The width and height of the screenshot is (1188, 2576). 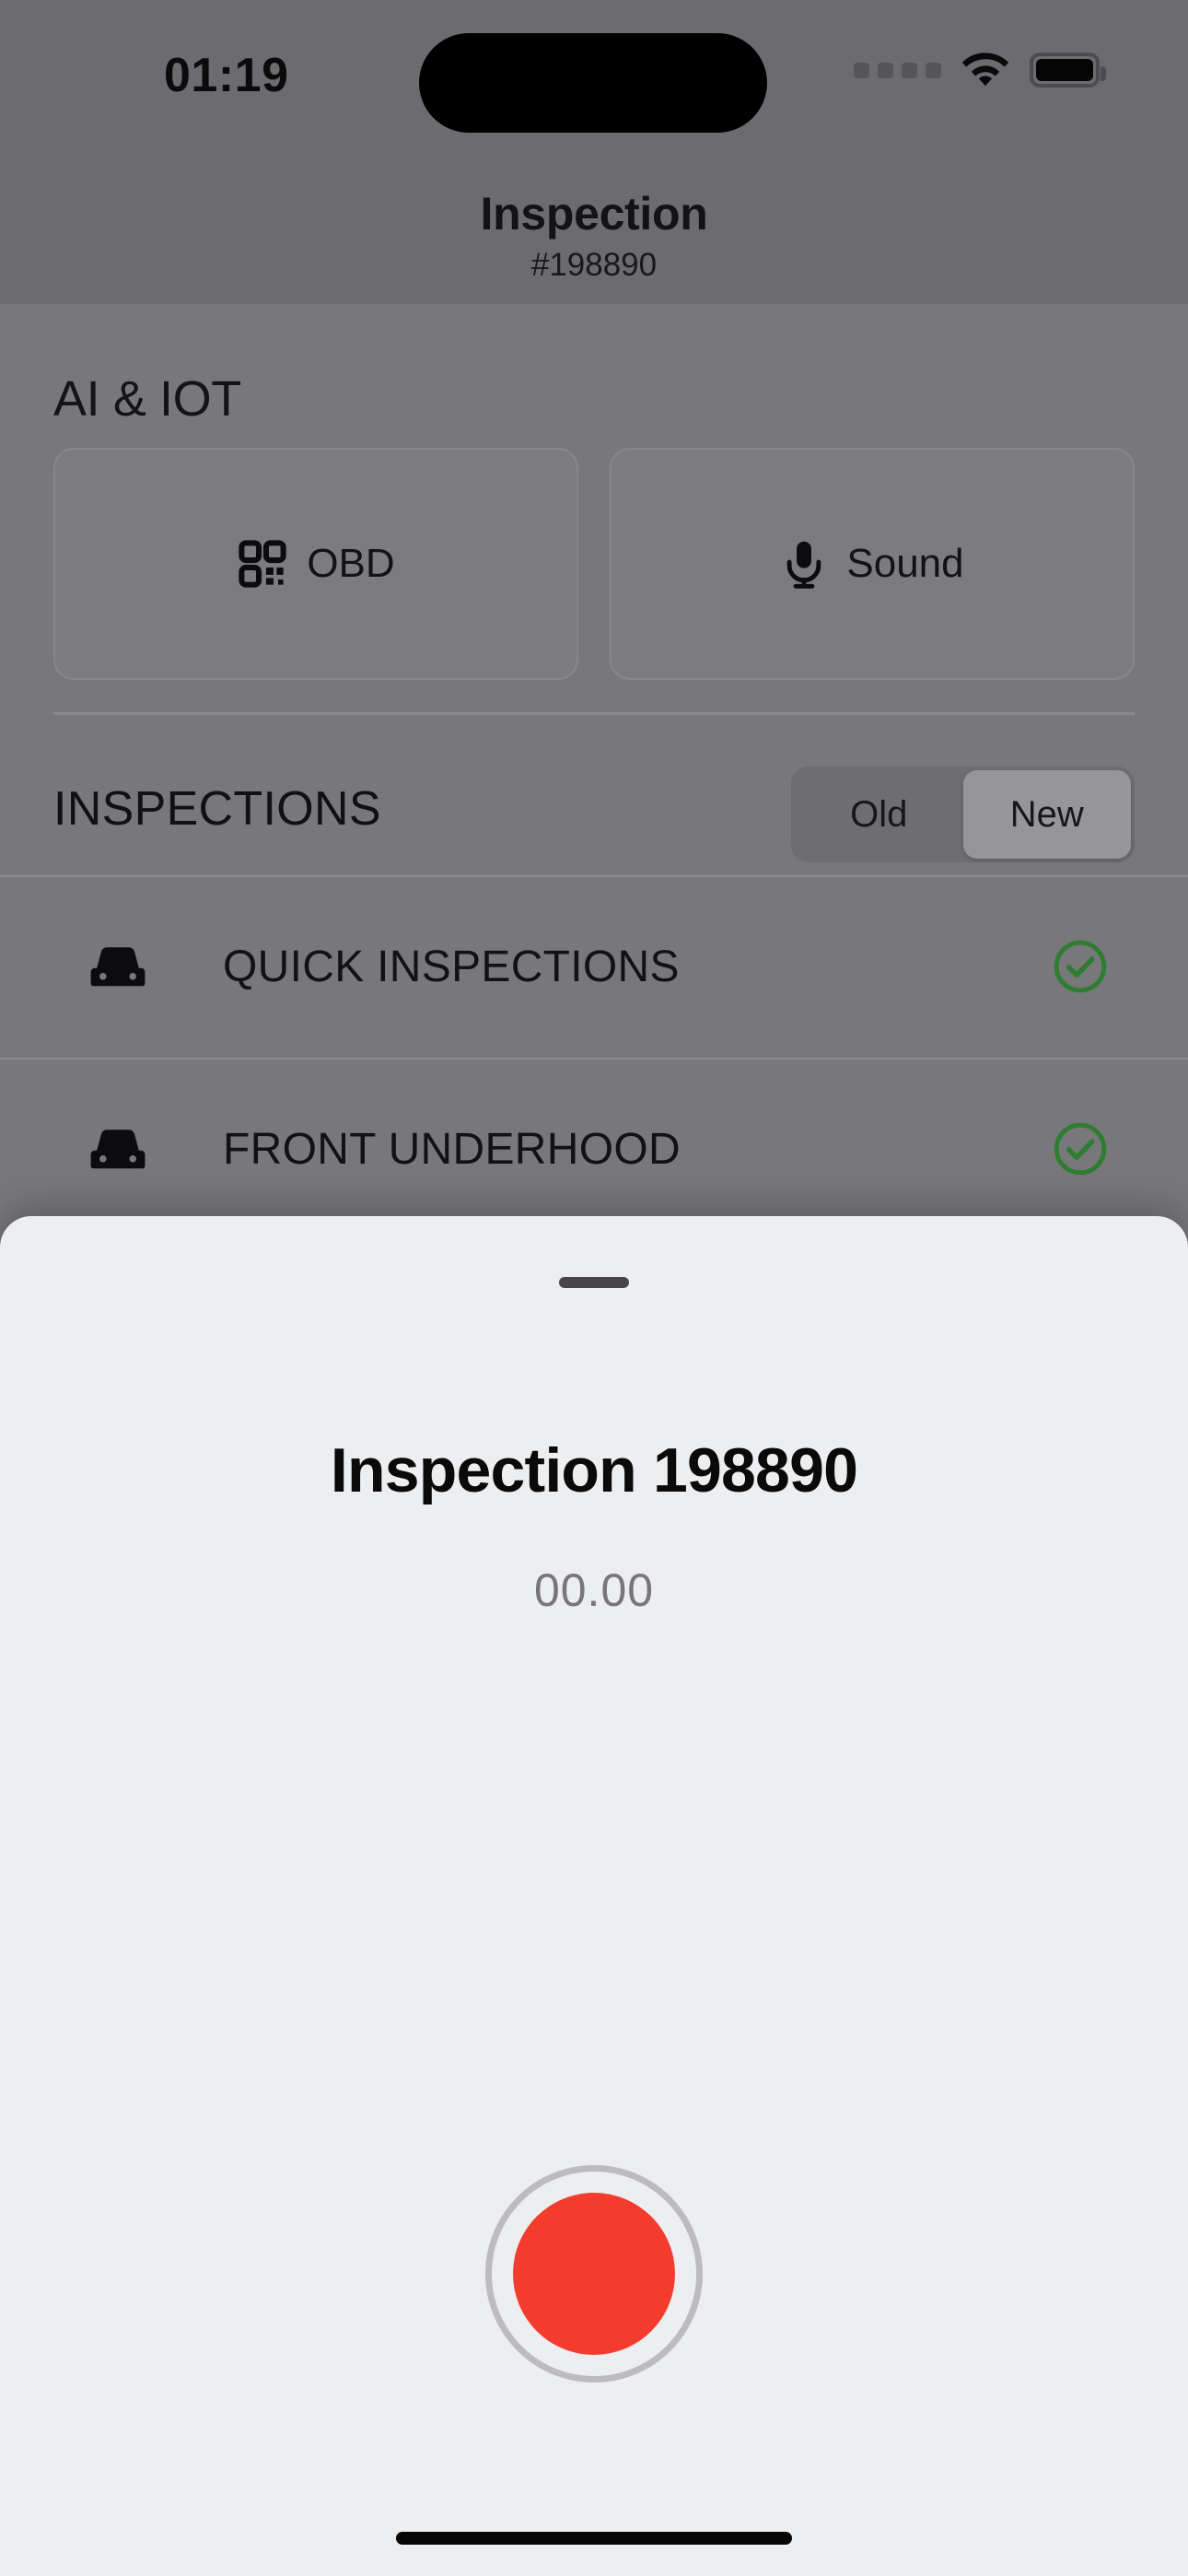 What do you see at coordinates (594, 1470) in the screenshot?
I see `sheet-title: Inspection 198890` at bounding box center [594, 1470].